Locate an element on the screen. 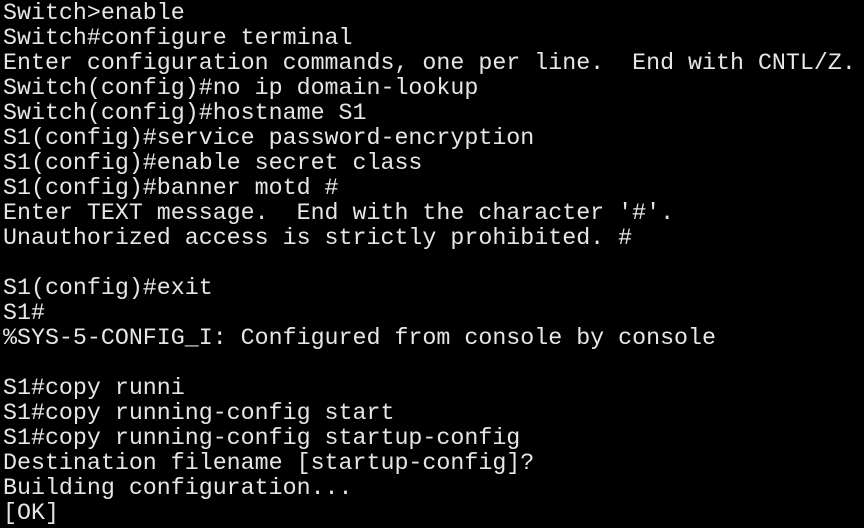 The width and height of the screenshot is (864, 528). terminal-line: S1(config)#service password-encryption is located at coordinates (269, 138).